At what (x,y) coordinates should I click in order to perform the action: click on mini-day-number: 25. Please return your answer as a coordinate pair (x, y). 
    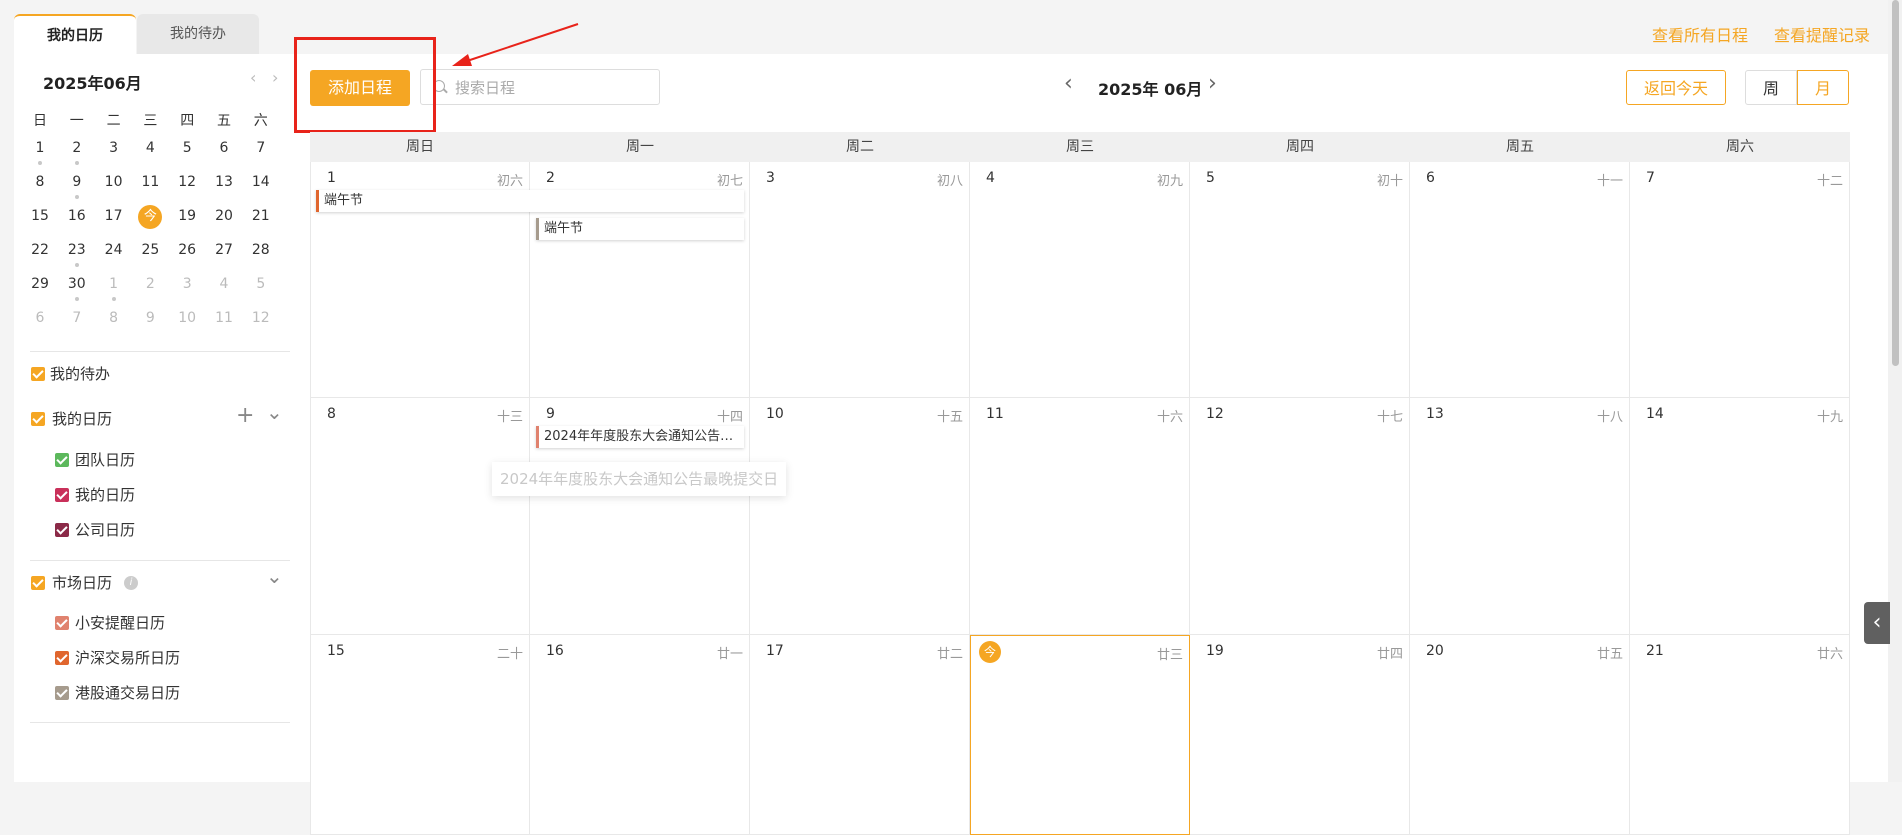
    Looking at the image, I should click on (150, 250).